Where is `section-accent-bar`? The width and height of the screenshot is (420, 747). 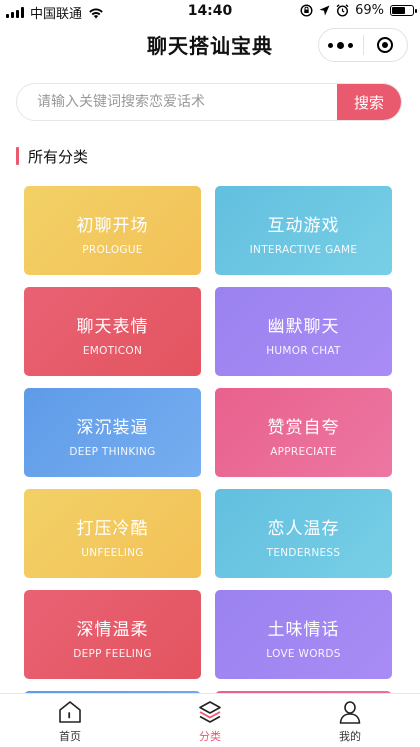 section-accent-bar is located at coordinates (17, 156).